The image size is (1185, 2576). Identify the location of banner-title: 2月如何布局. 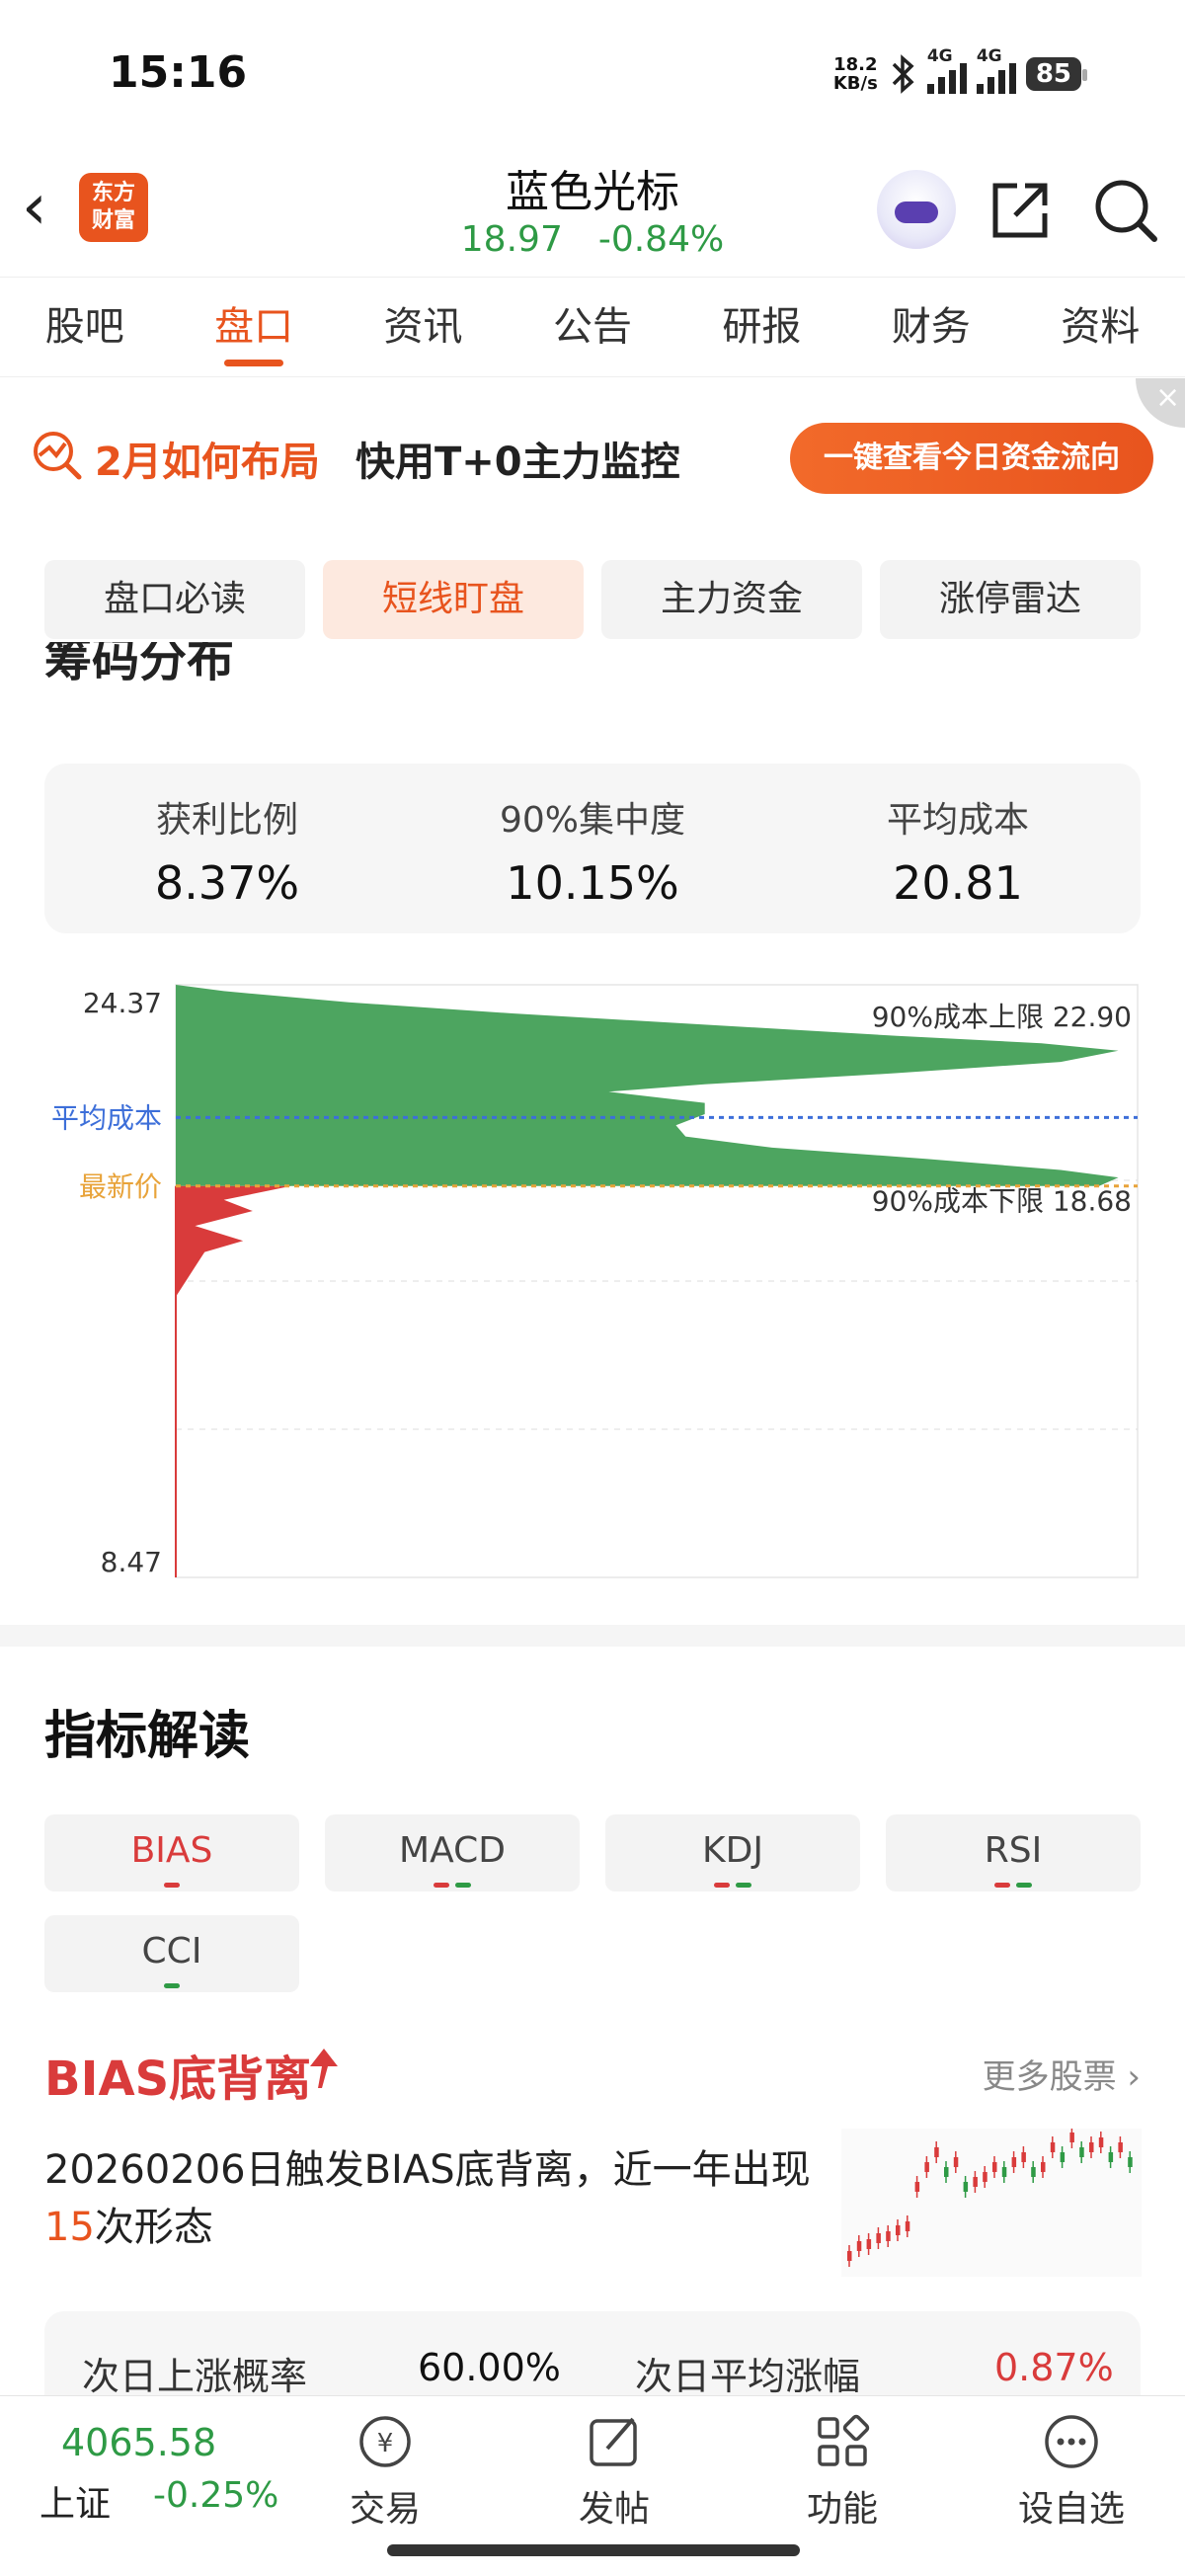
(208, 462).